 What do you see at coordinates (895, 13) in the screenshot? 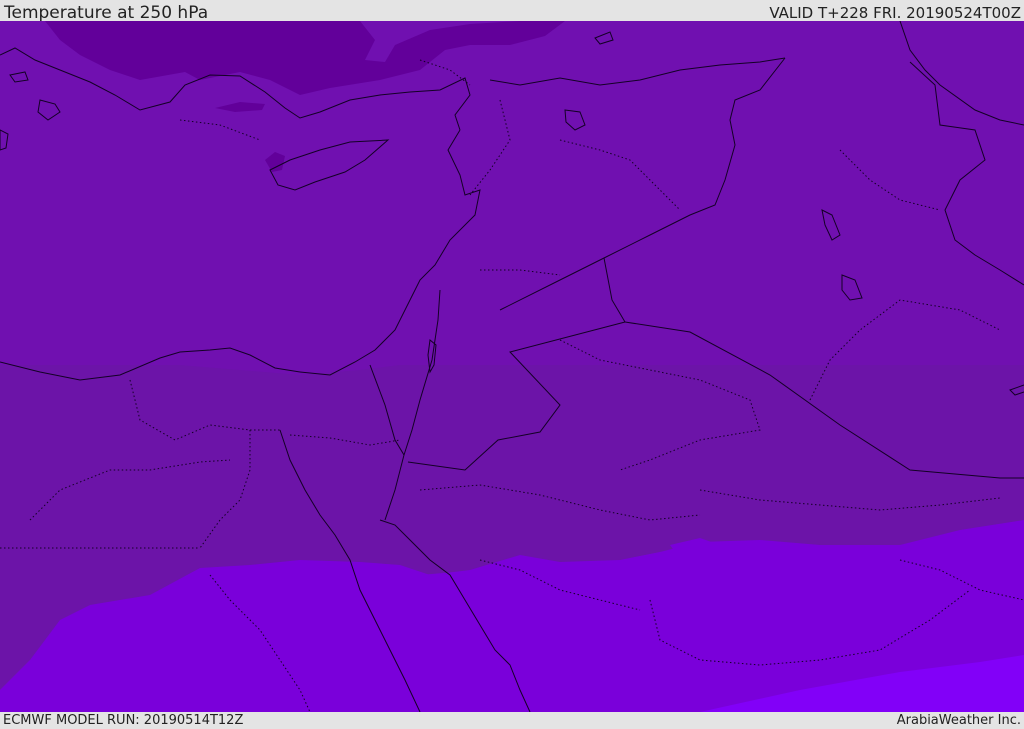
I see `valid-time: VALID T+228 FRI. 20190524T00Z` at bounding box center [895, 13].